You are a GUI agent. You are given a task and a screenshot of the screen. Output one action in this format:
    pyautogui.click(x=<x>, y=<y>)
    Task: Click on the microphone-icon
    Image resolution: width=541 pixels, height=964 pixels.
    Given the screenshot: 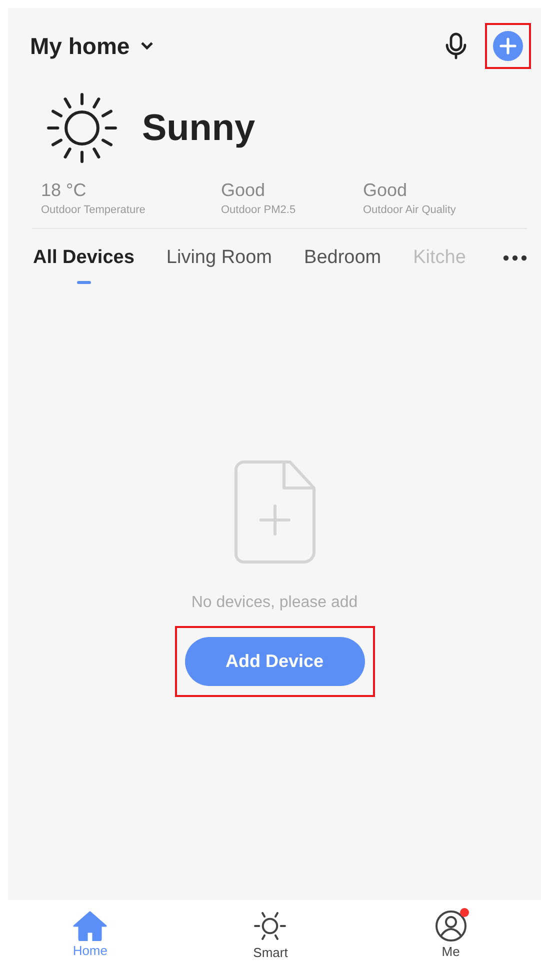 What is the action you would take?
    pyautogui.click(x=456, y=46)
    